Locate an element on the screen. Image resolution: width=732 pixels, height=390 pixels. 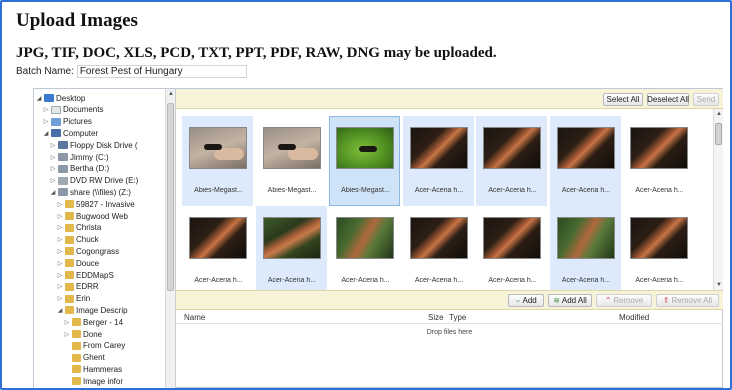
tree-item: Hammeras is located at coordinates (93, 369).